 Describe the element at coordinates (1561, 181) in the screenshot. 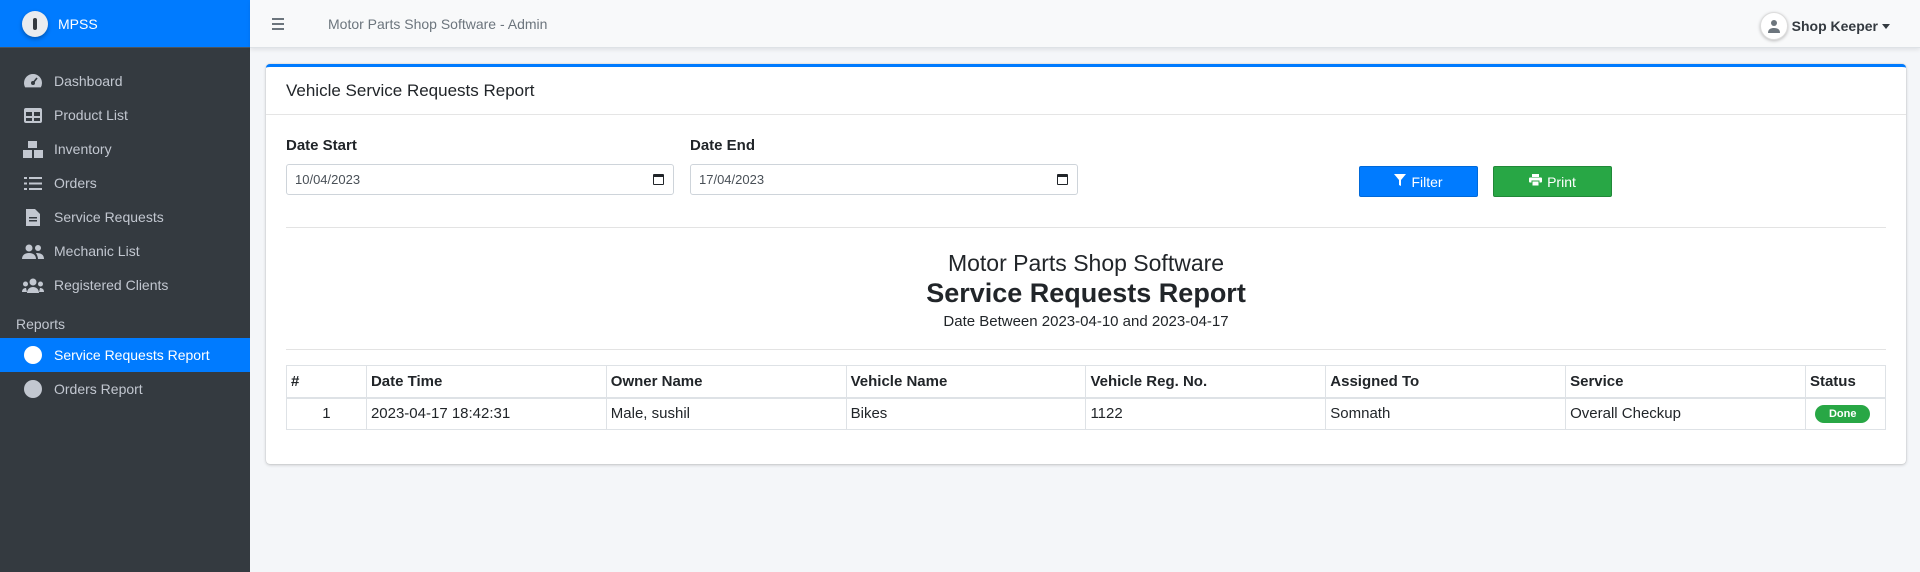

I see `print-label: Print` at that location.